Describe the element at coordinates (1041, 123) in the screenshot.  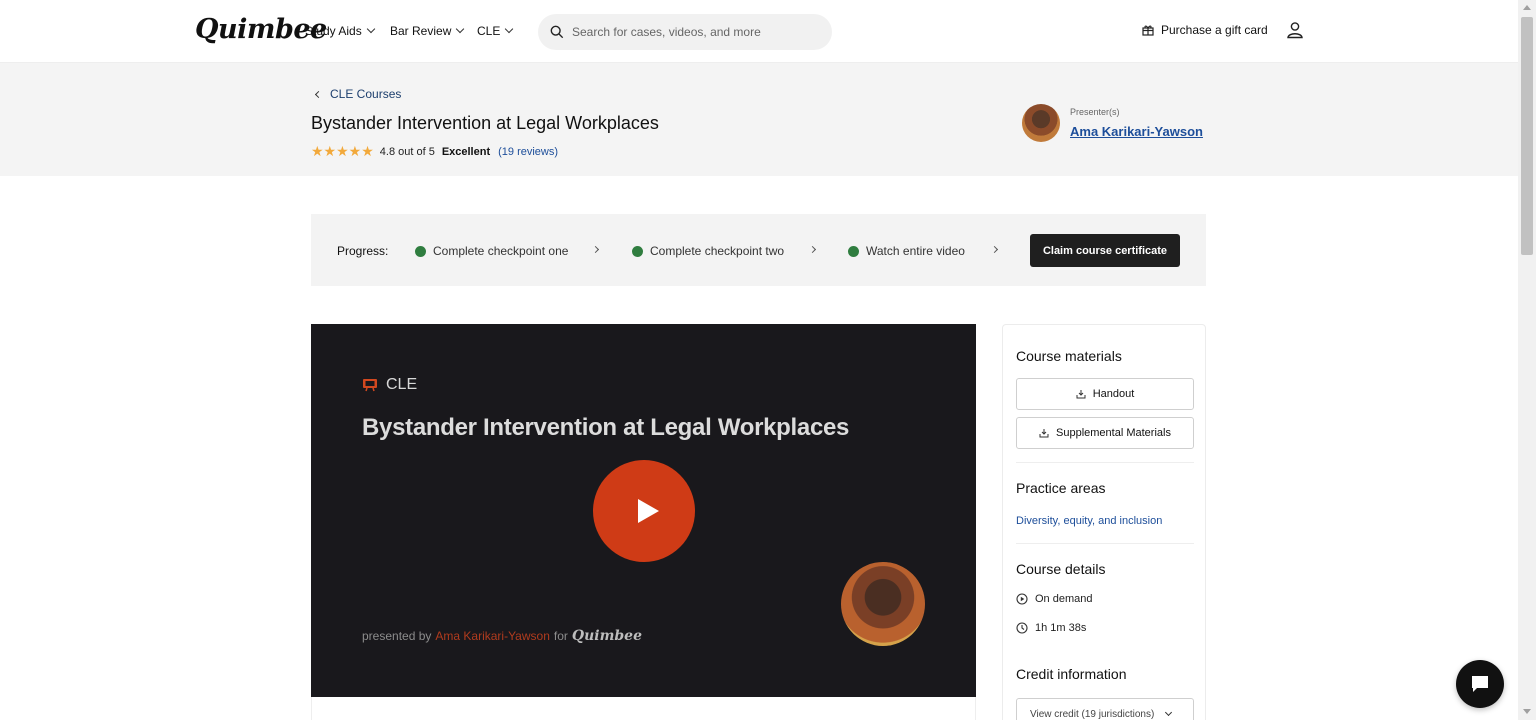
I see `presenter-avatar` at that location.